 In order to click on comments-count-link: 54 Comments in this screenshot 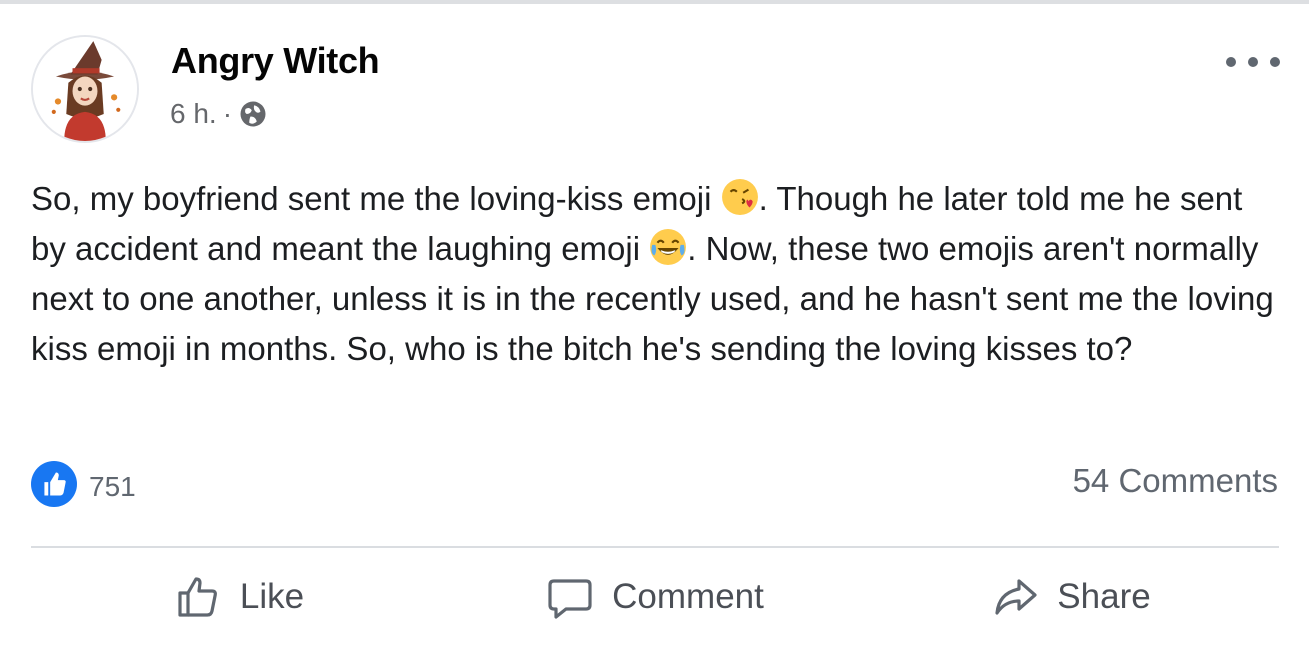, I will do `click(1175, 481)`.